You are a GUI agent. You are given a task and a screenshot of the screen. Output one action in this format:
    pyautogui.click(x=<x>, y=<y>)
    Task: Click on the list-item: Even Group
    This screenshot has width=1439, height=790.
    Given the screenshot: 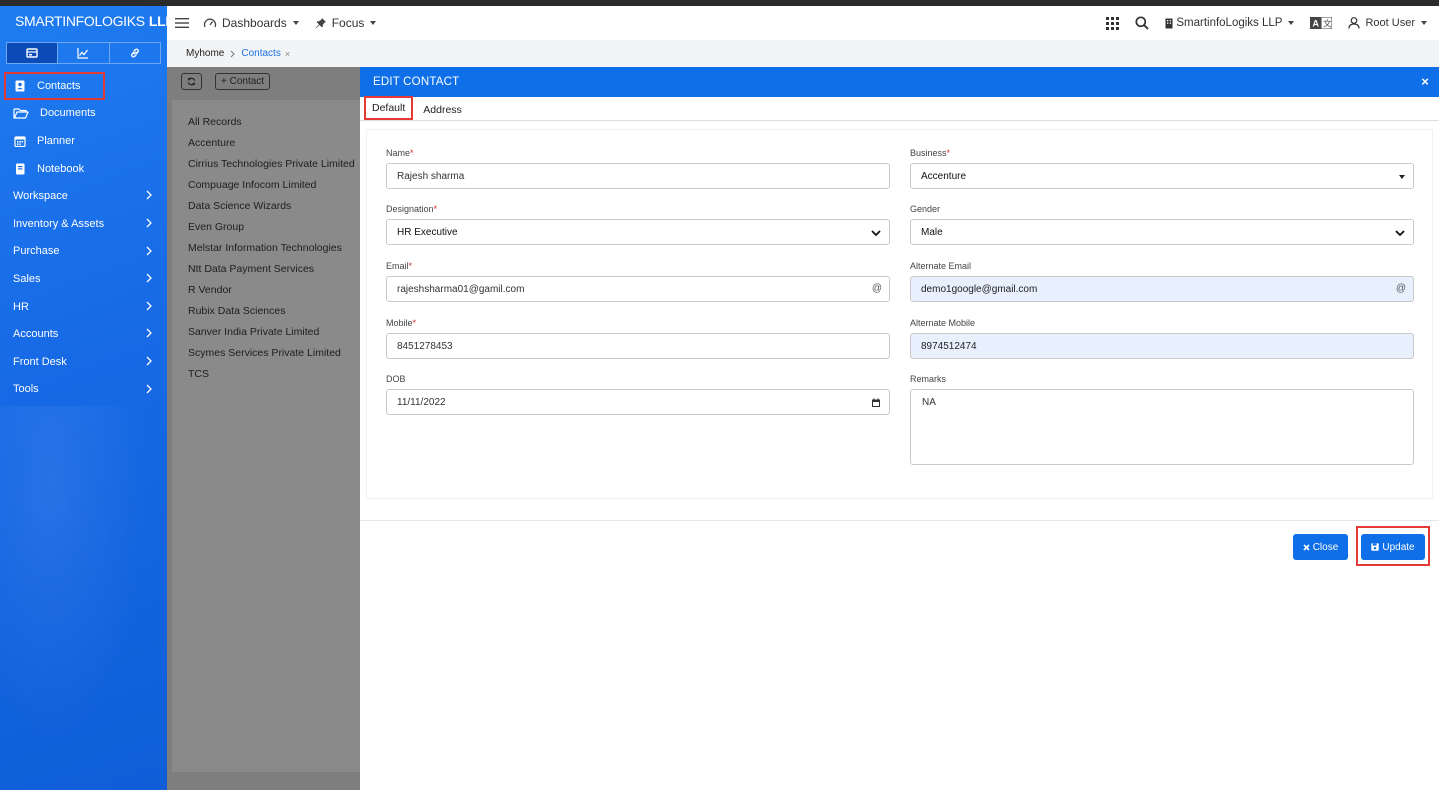 What is the action you would take?
    pyautogui.click(x=266, y=226)
    